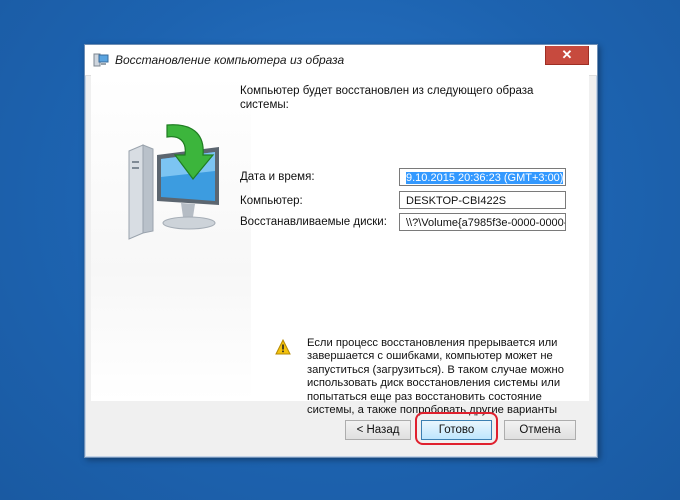  I want to click on cancel-button: Отмена, so click(540, 430).